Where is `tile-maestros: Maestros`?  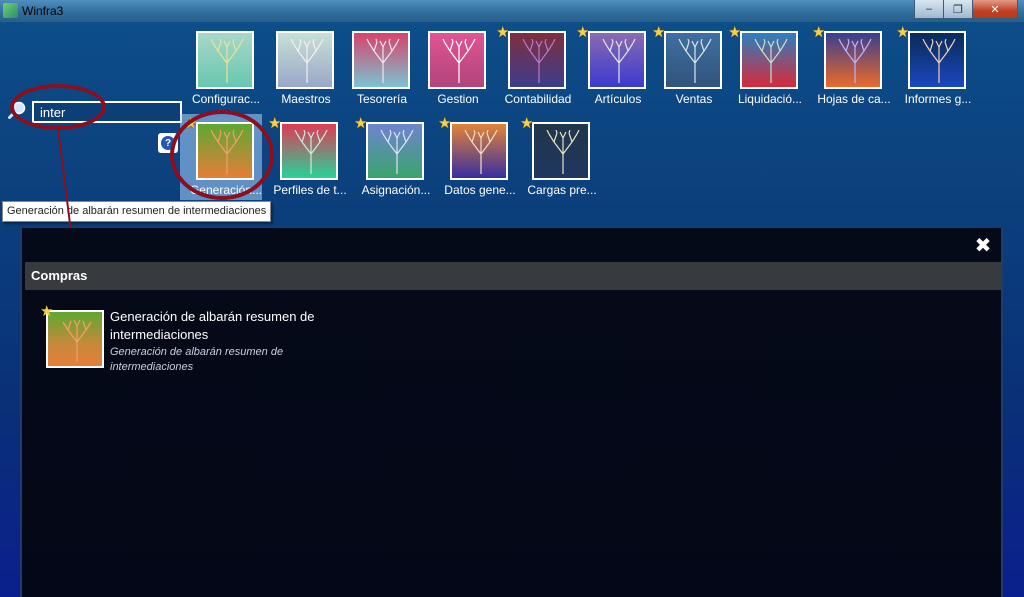
tile-maestros: Maestros is located at coordinates (306, 71).